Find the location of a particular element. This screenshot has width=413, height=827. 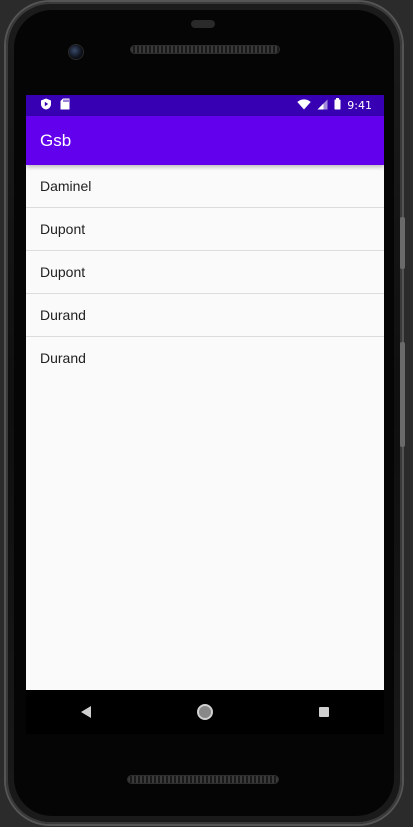

earpiece is located at coordinates (203, 24).